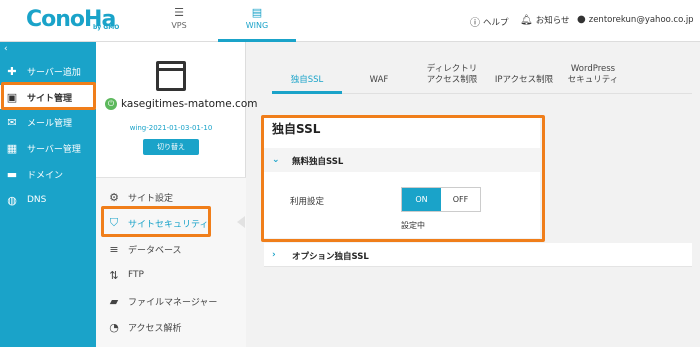 The height and width of the screenshot is (347, 700). I want to click on tab-label-line1: ディレクトリ, so click(452, 69).